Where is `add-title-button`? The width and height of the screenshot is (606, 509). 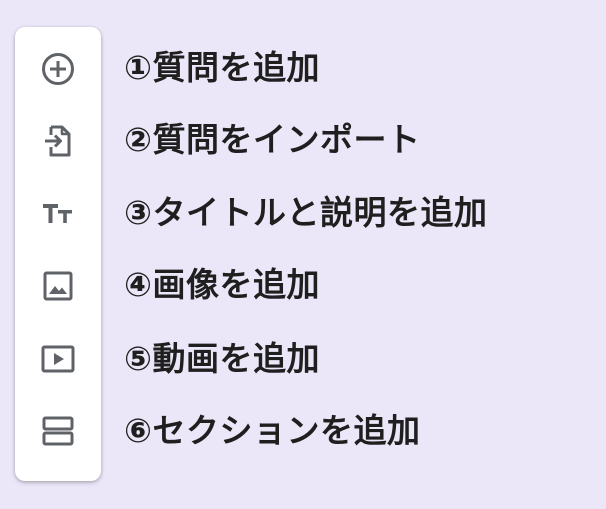 add-title-button is located at coordinates (58, 214).